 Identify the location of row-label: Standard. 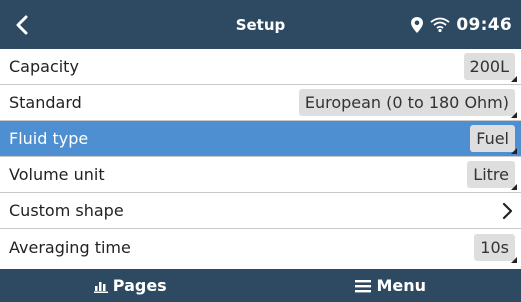
(45, 102).